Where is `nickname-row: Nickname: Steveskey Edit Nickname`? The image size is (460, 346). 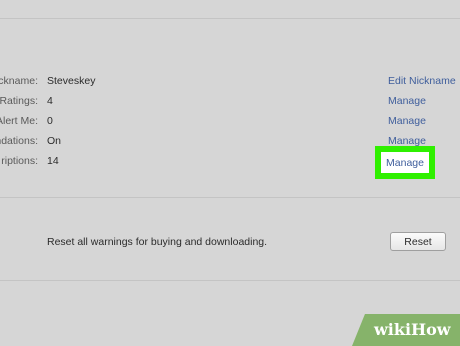 nickname-row: Nickname: Steveskey Edit Nickname is located at coordinates (230, 82).